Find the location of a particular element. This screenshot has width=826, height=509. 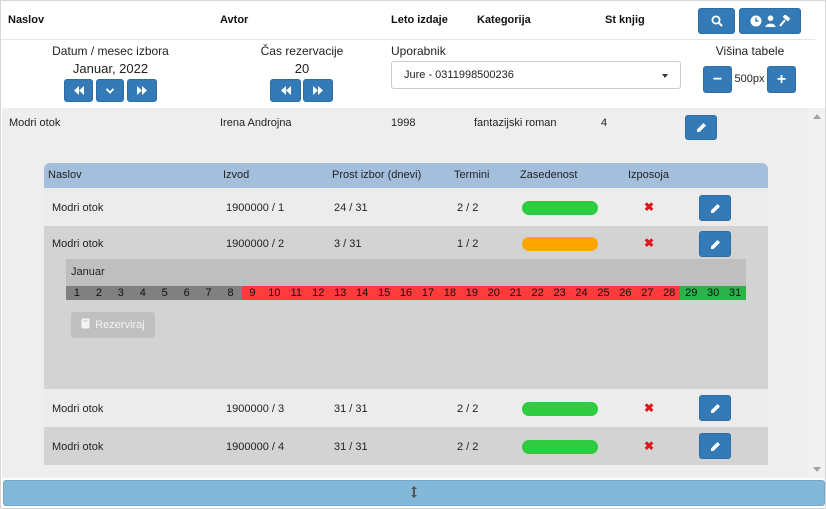

scroll-down-icon is located at coordinates (817, 469).